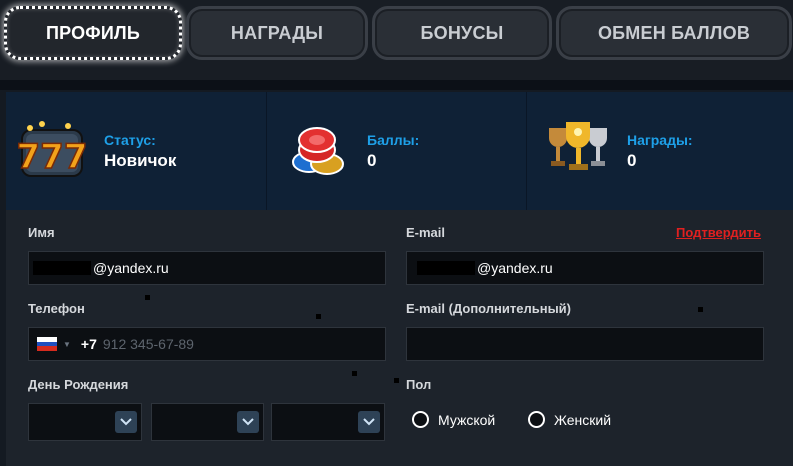  I want to click on phone-label: Телефон, so click(56, 308).